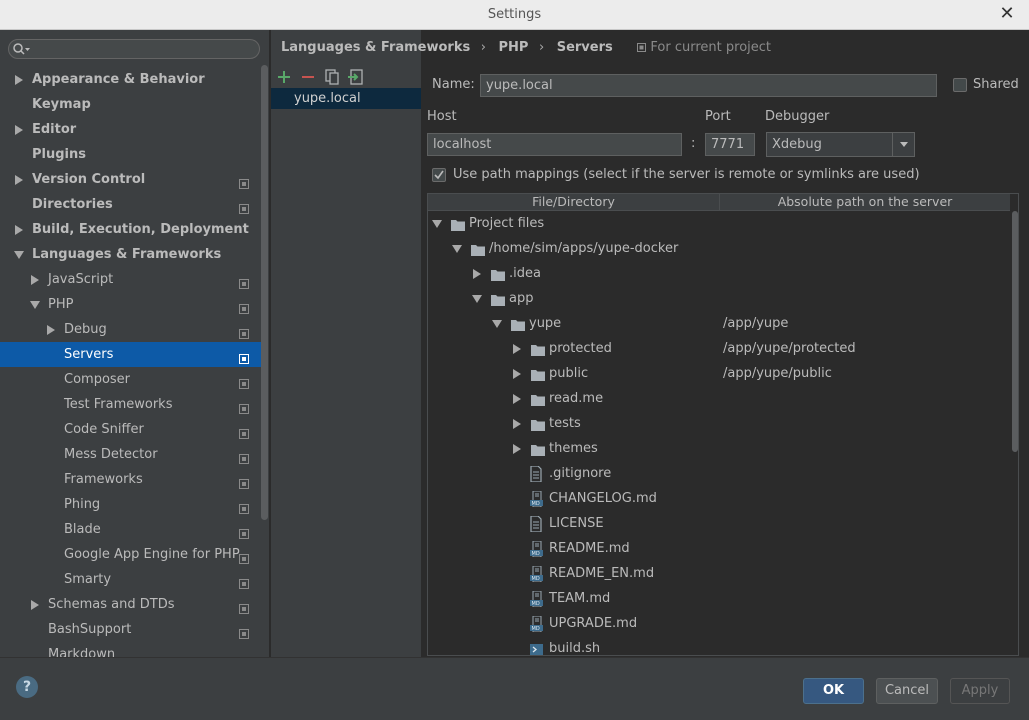  Describe the element at coordinates (131, 579) in the screenshot. I see `sidebar-item: Smarty` at that location.